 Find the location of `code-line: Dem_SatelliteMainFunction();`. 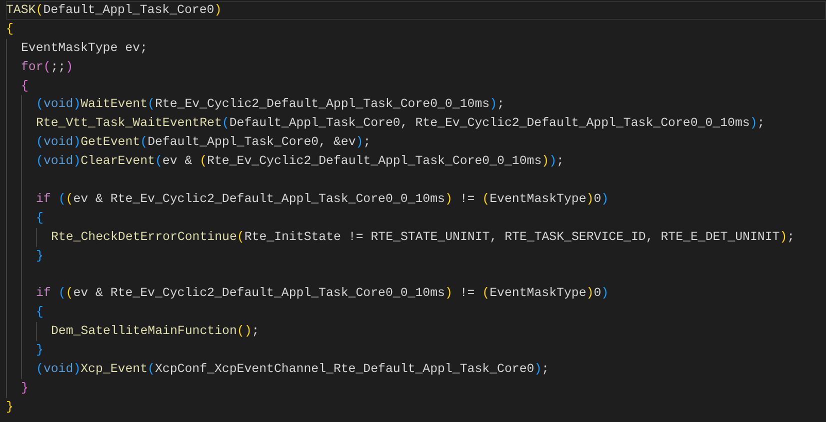

code-line: Dem_SatelliteMainFunction(); is located at coordinates (155, 331).